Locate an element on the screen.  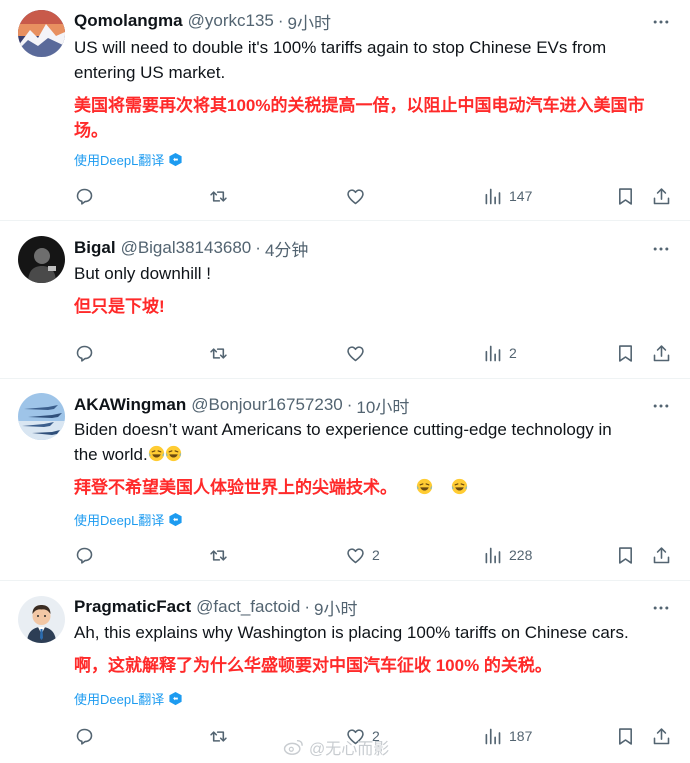
watermark-text: @无心而影 is located at coordinates (349, 749).